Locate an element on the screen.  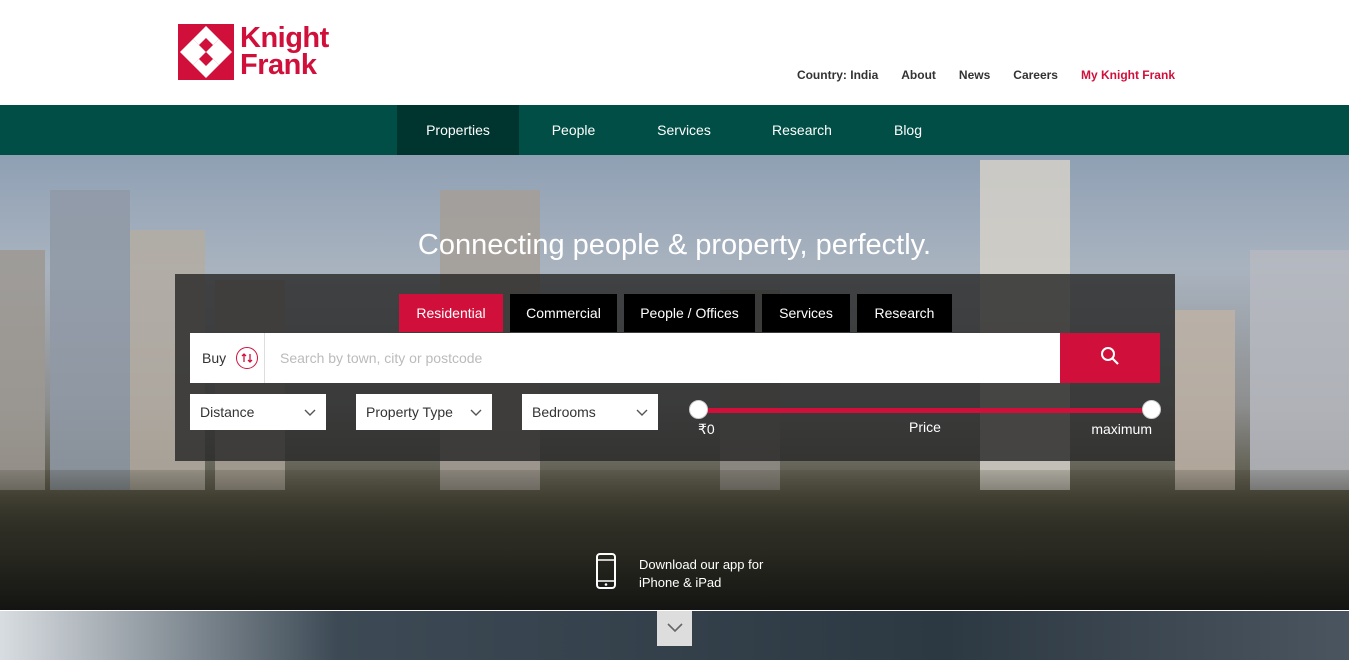
price-label: Price is located at coordinates (925, 427).